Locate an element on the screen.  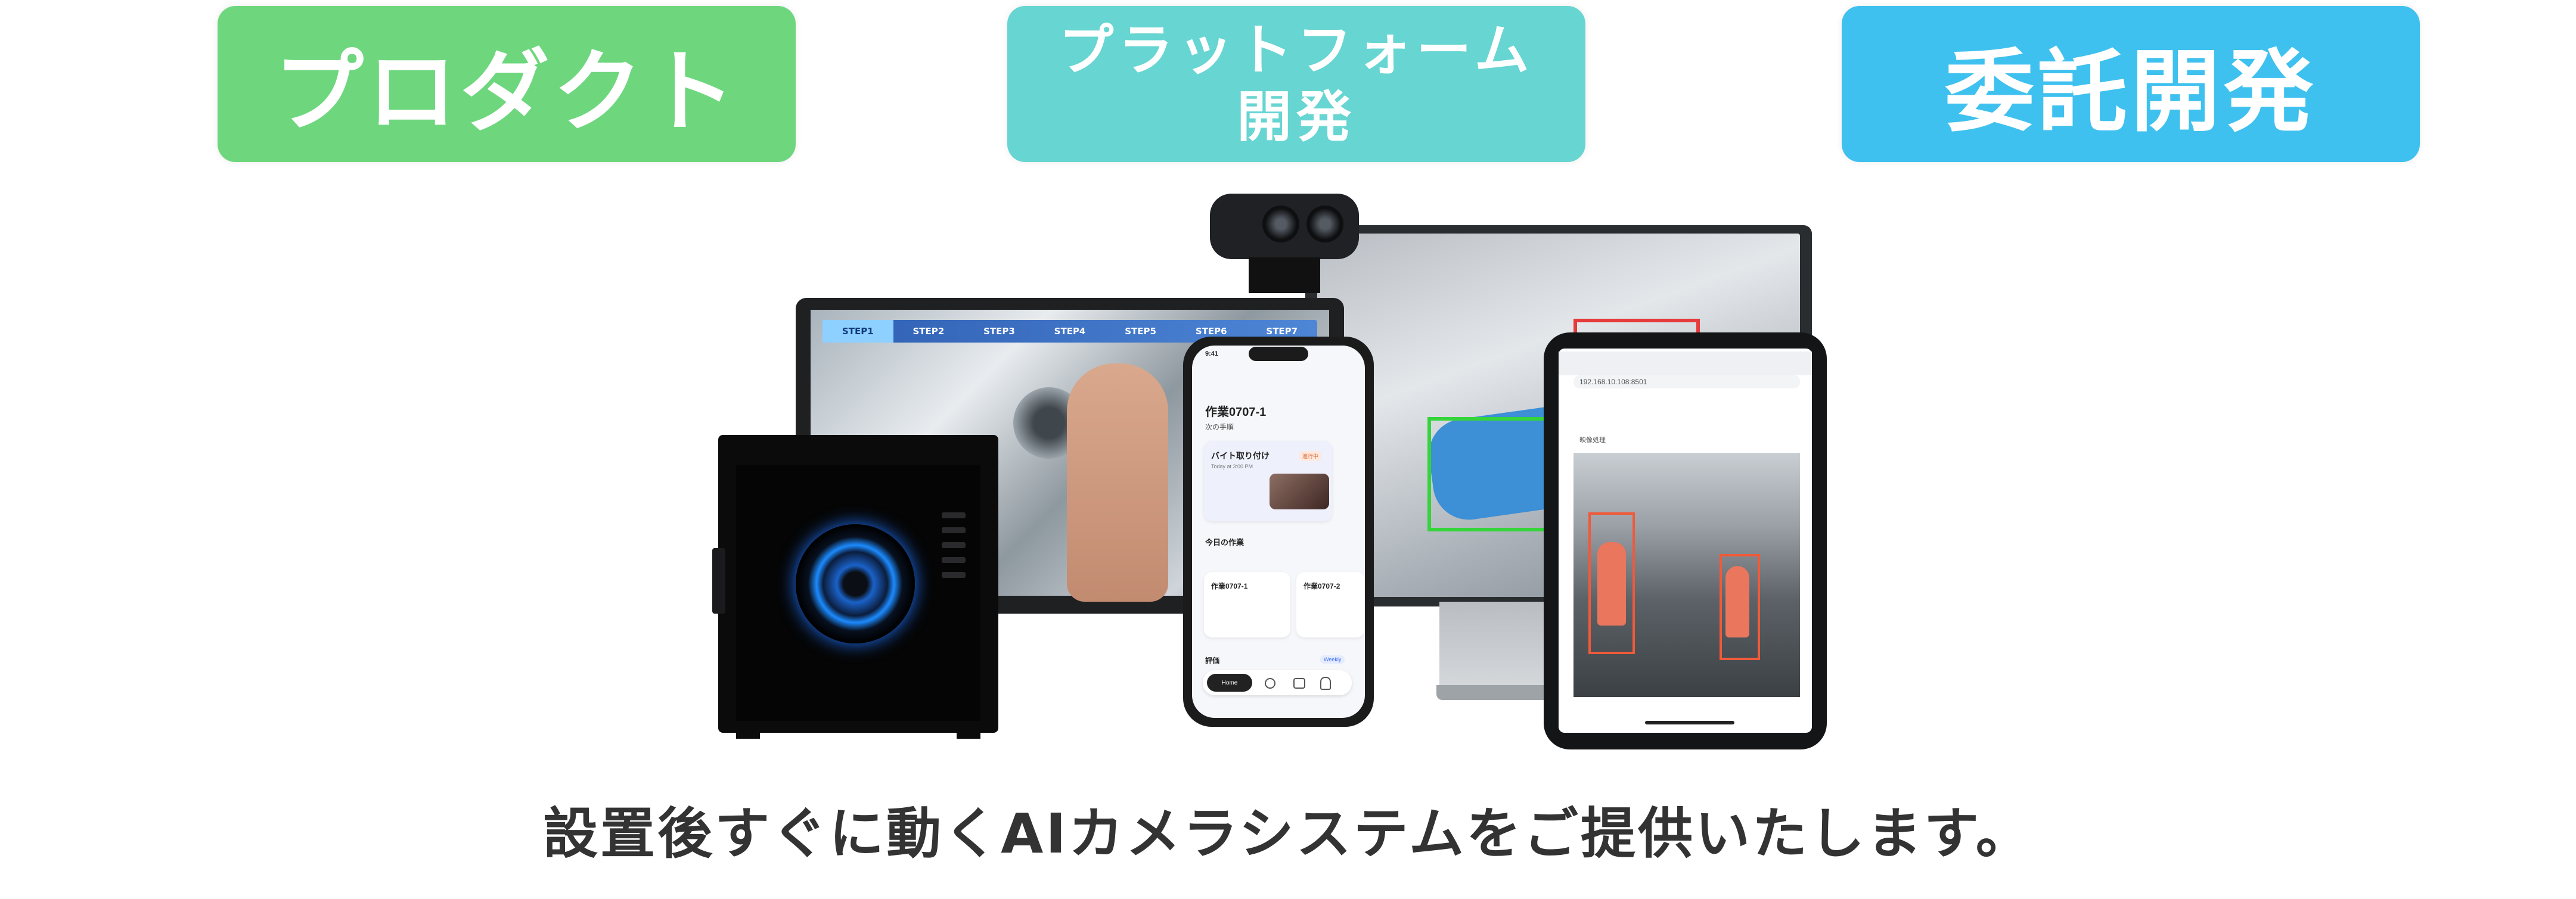
profile-icon is located at coordinates (1326, 683).